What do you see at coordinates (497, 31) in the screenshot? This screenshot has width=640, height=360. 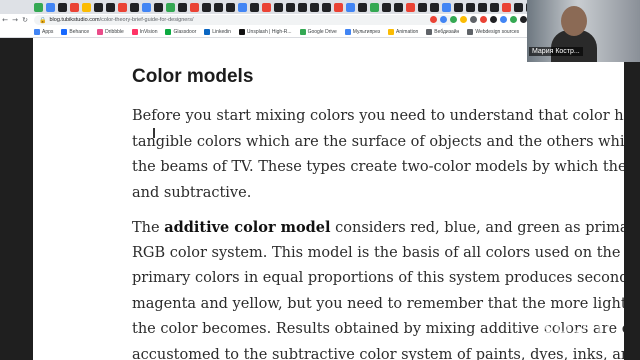 I see `bookmark-label: Webdesign sources` at bounding box center [497, 31].